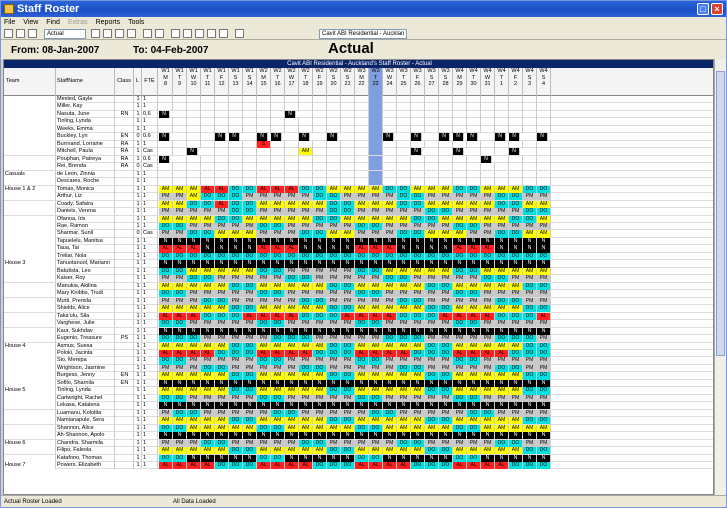  Describe the element at coordinates (358, 100) in the screenshot. I see `table-row: Mexted, Gayle 1 1` at that location.